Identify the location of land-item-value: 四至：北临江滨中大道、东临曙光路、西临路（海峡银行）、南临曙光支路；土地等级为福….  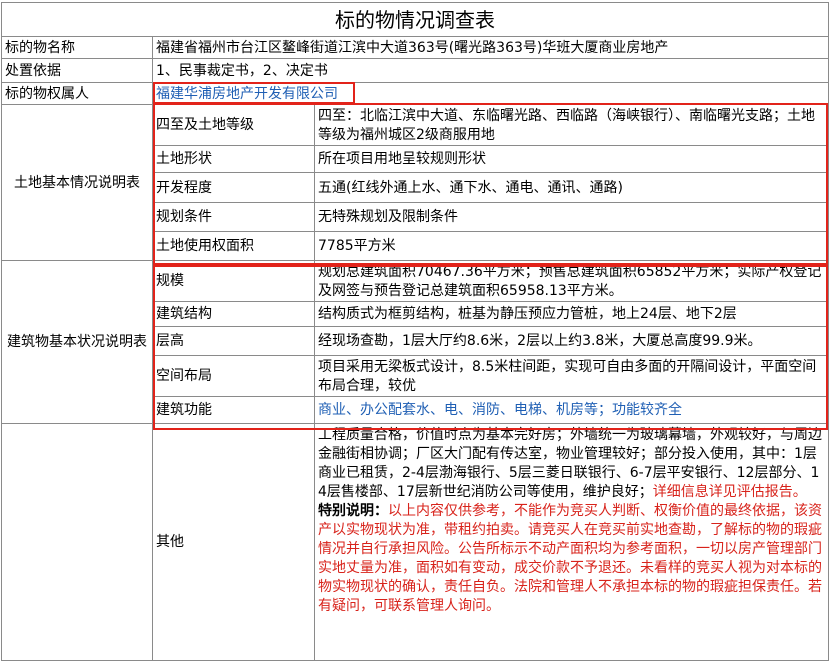
(571, 125).